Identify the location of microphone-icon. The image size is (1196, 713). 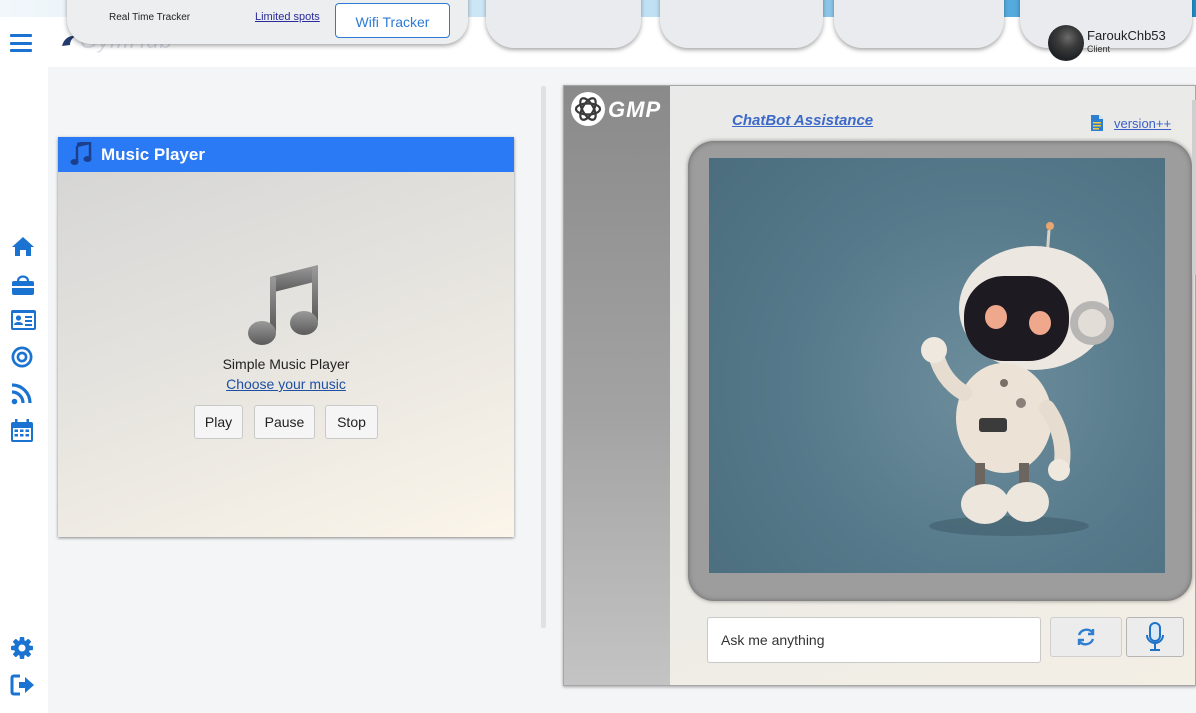
(1155, 636).